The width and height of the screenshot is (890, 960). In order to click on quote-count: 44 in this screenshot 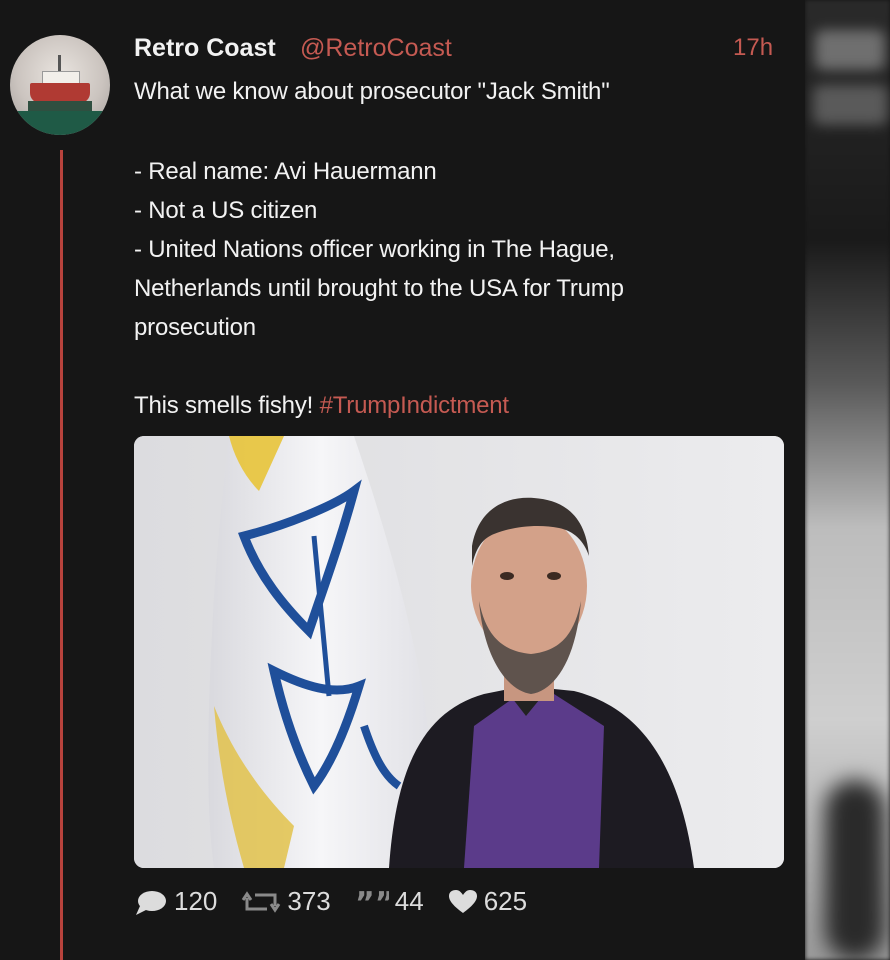, I will do `click(409, 901)`.